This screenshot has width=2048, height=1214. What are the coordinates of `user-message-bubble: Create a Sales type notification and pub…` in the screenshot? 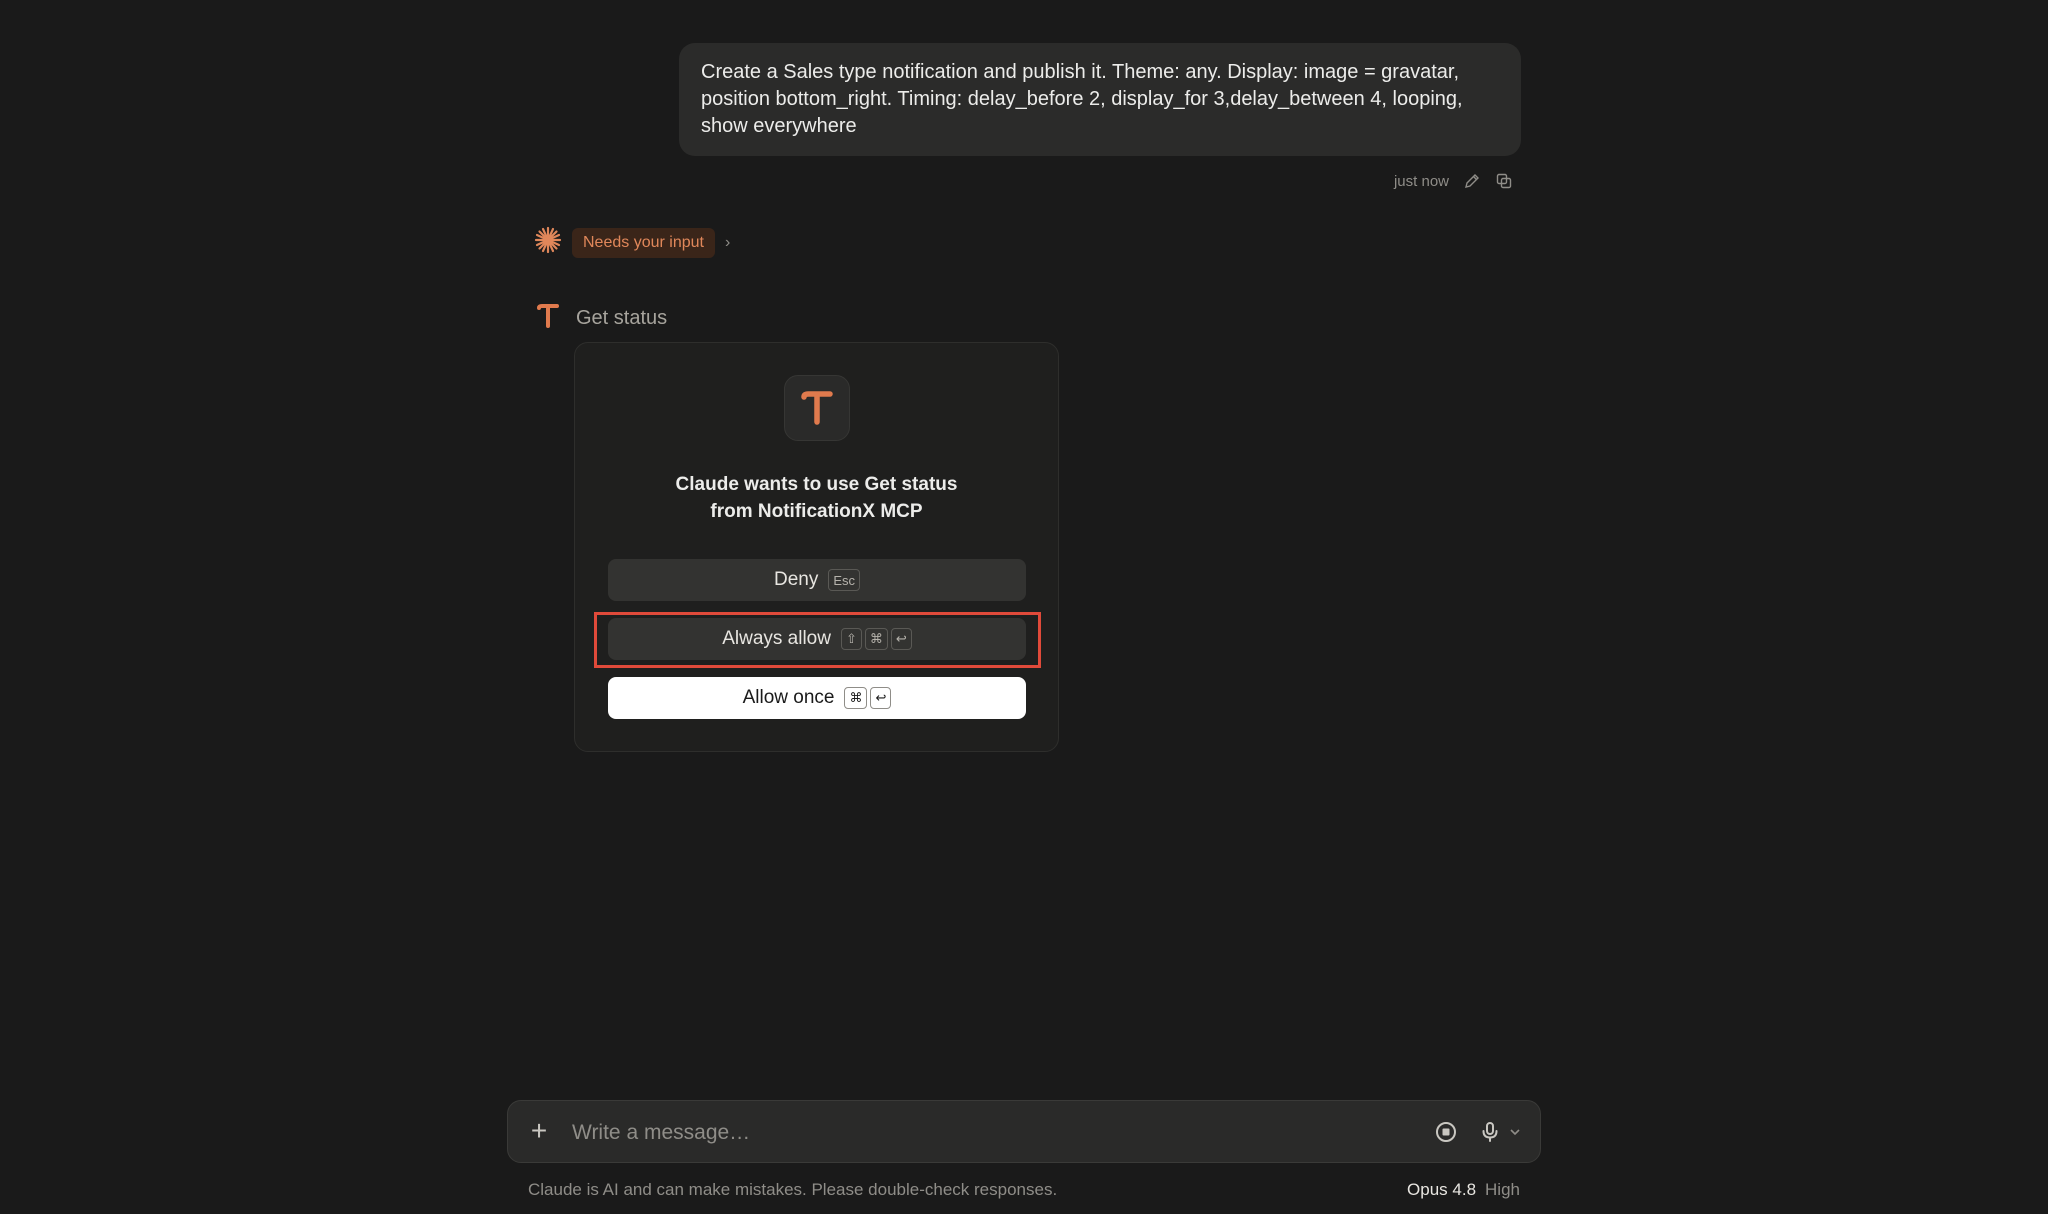 It's located at (1100, 99).